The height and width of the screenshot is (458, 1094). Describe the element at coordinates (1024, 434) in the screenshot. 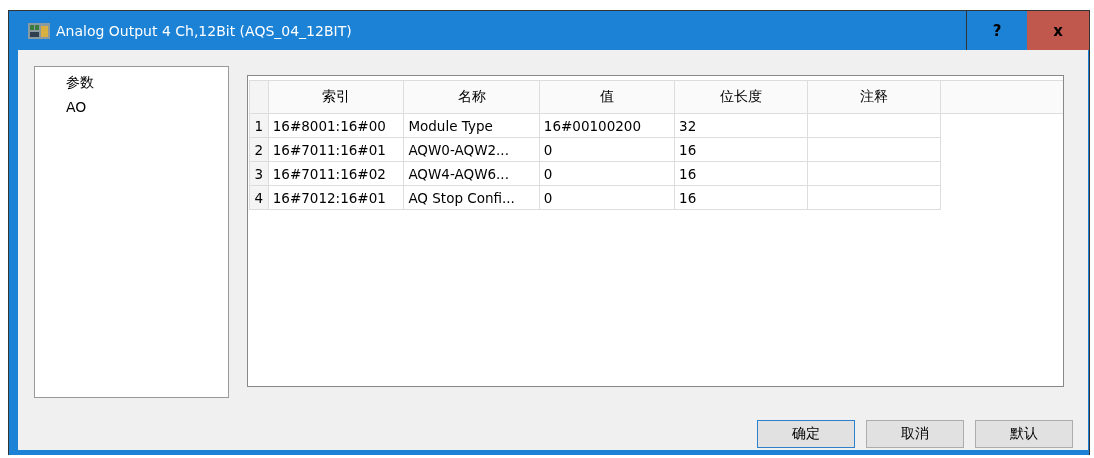

I see `dialog-button: 默认` at that location.